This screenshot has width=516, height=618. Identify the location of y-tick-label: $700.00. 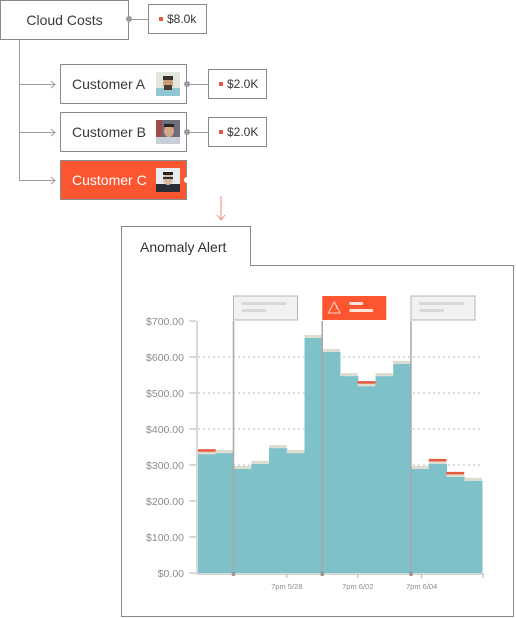
(165, 322).